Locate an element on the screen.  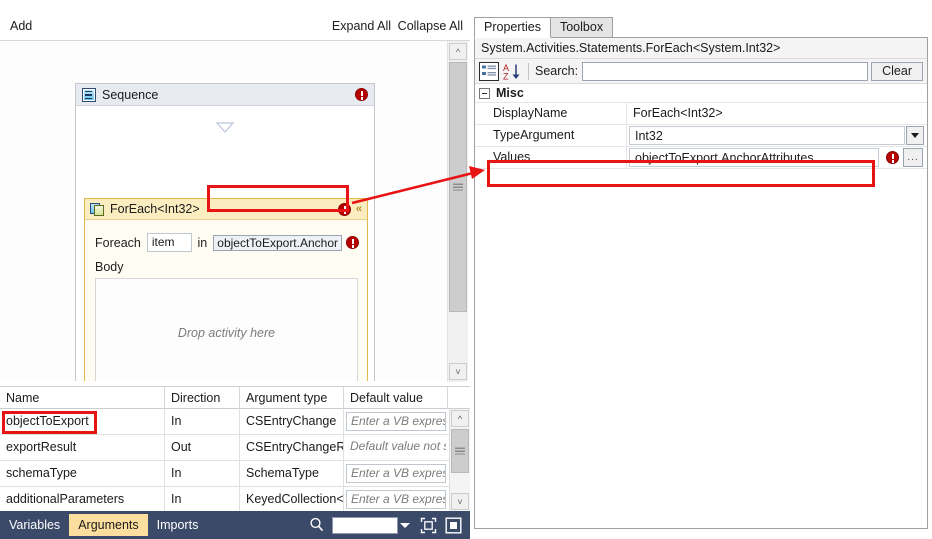
properties-toolbar: A Z Search: Clear is located at coordinates (701, 71).